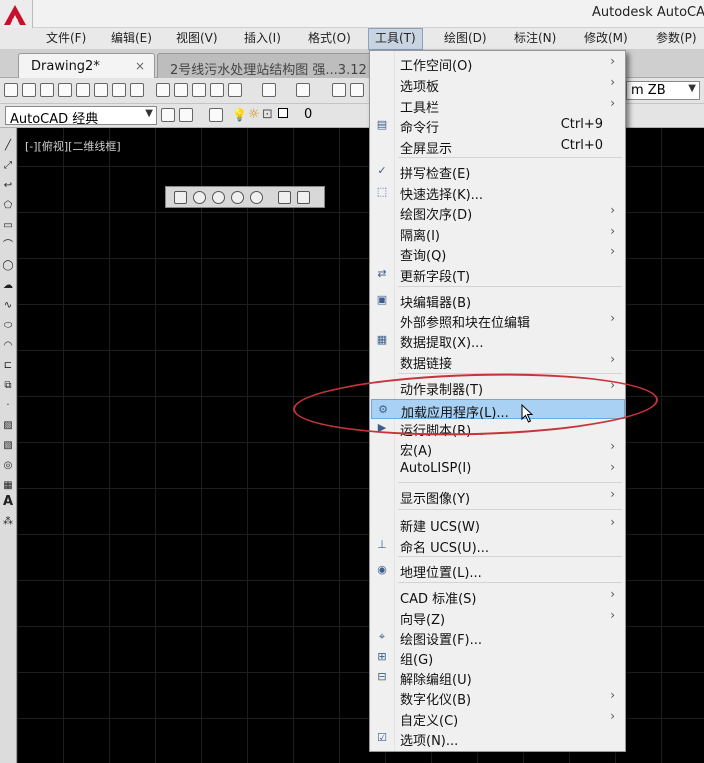  Describe the element at coordinates (137, 90) in the screenshot. I see `3d-print-icon` at that location.